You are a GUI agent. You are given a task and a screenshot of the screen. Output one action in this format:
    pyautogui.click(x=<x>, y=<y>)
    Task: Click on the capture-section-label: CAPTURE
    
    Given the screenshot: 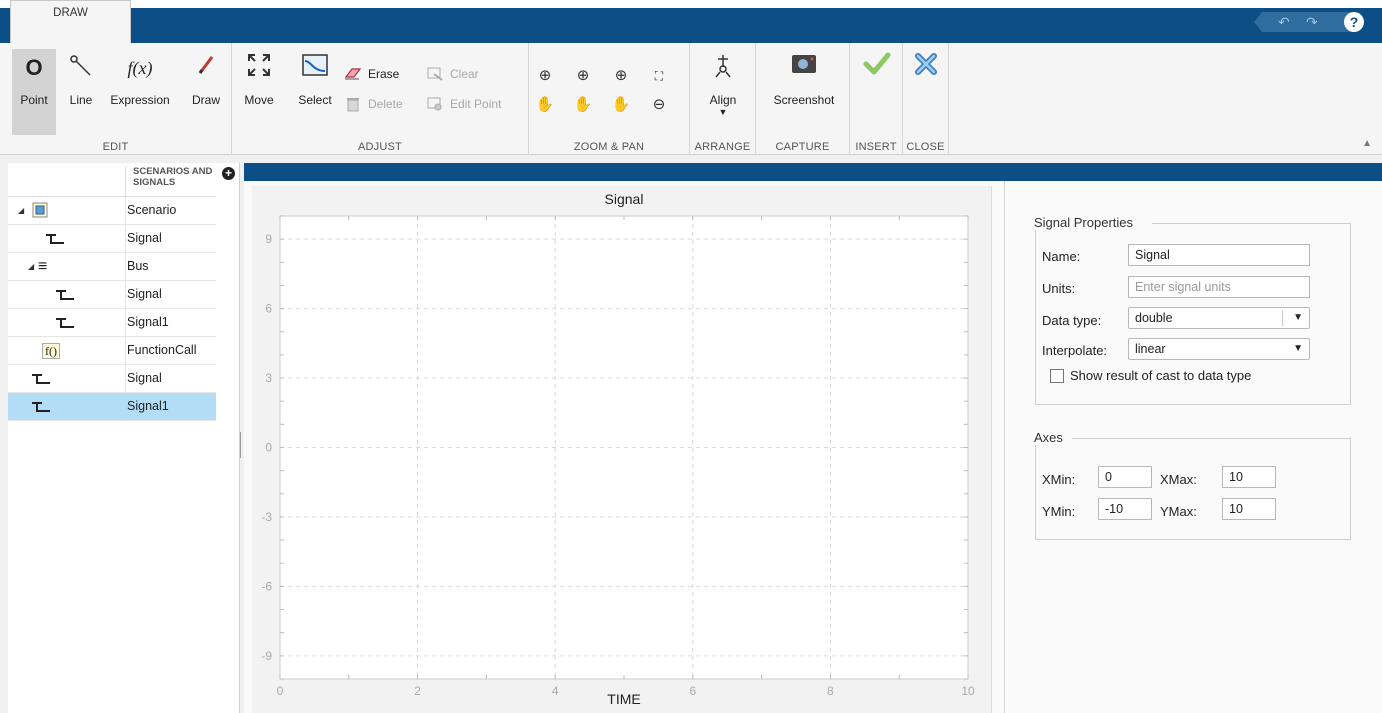 What is the action you would take?
    pyautogui.click(x=802, y=147)
    